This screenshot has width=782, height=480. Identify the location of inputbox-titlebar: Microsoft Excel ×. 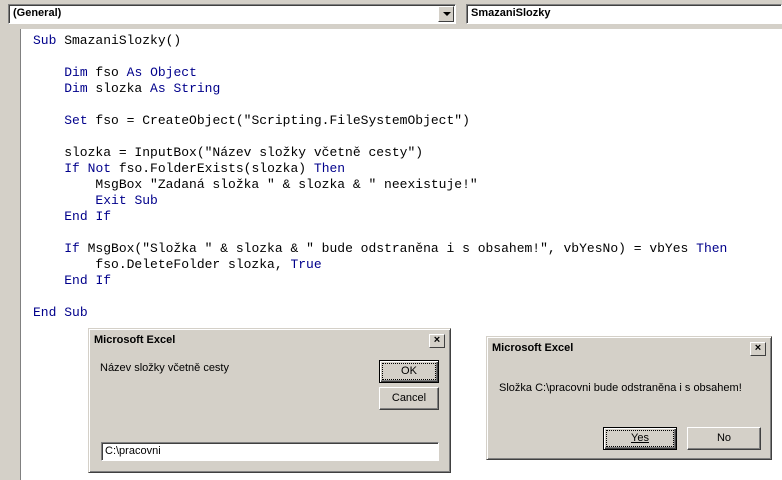
(269, 341).